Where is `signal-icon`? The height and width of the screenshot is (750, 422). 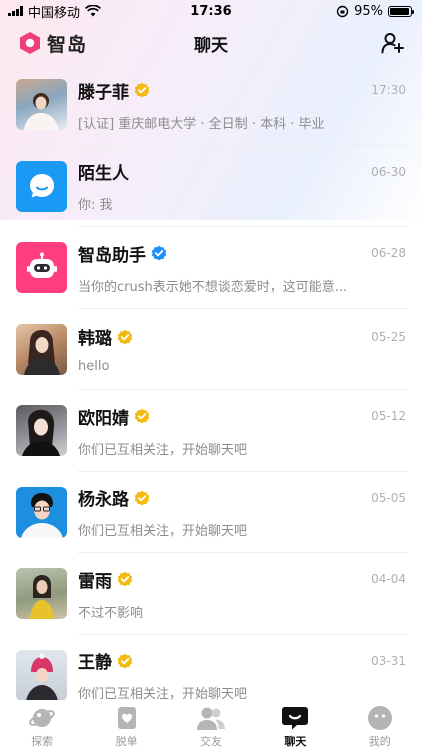
signal-icon is located at coordinates (15, 11).